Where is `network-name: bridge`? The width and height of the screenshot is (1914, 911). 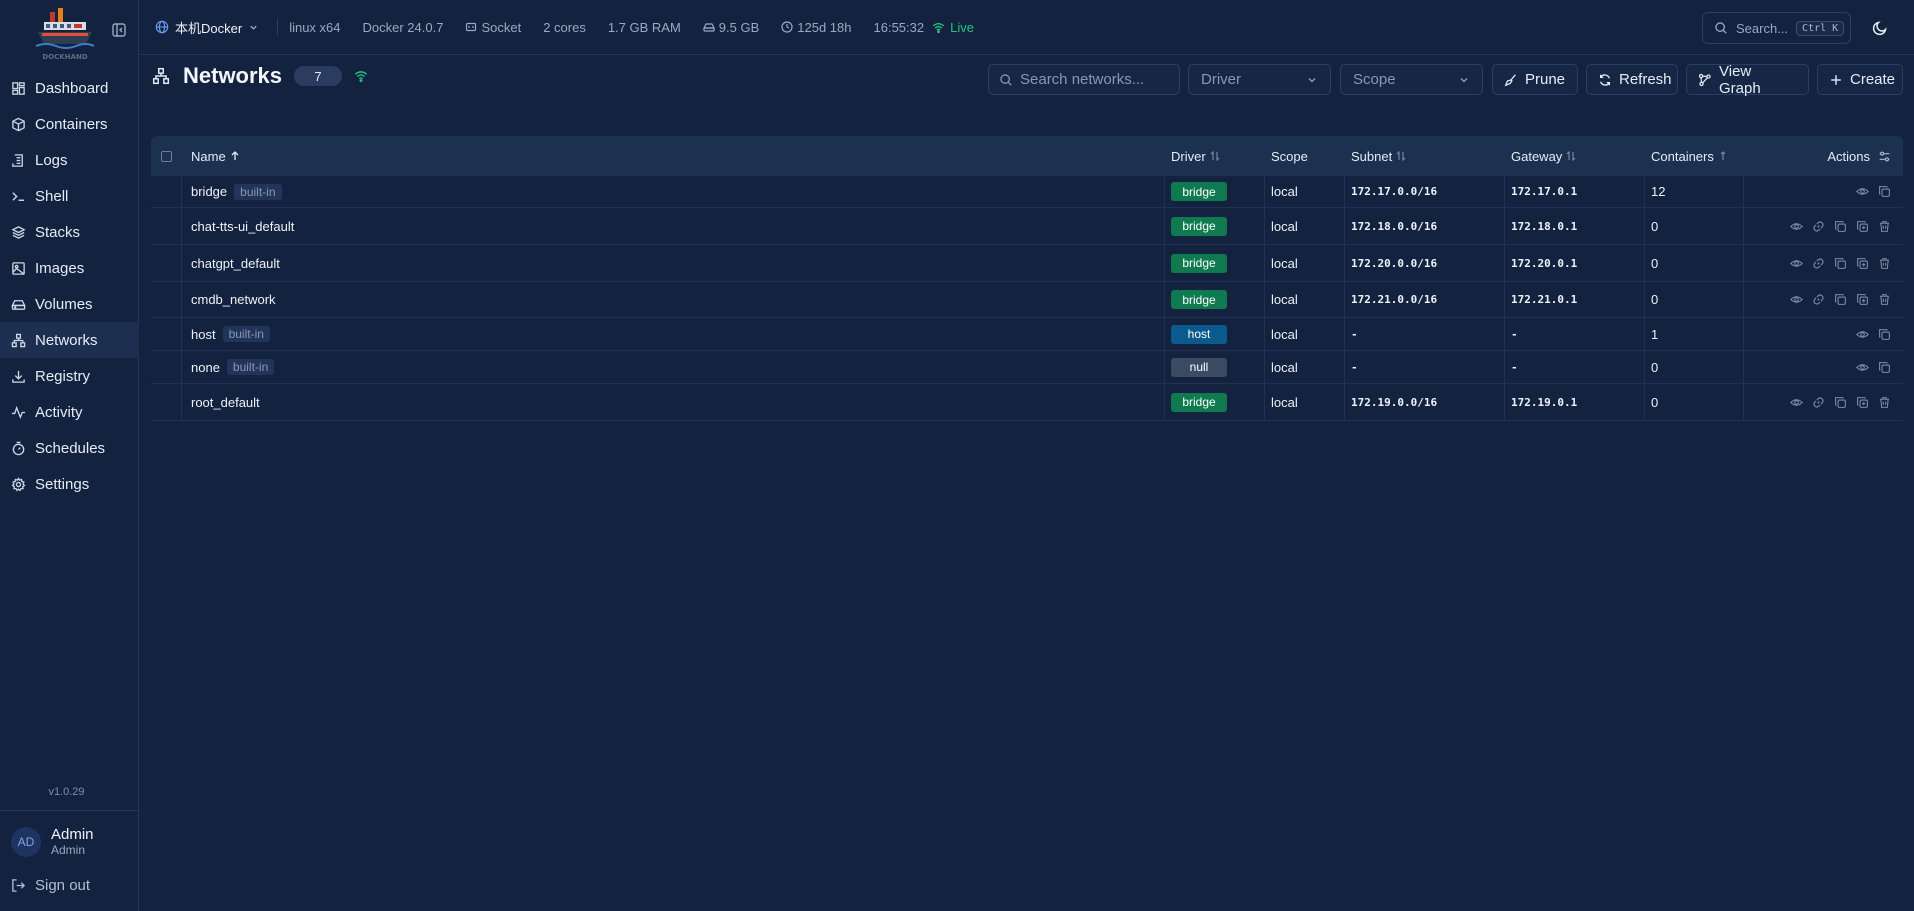 network-name: bridge is located at coordinates (209, 191).